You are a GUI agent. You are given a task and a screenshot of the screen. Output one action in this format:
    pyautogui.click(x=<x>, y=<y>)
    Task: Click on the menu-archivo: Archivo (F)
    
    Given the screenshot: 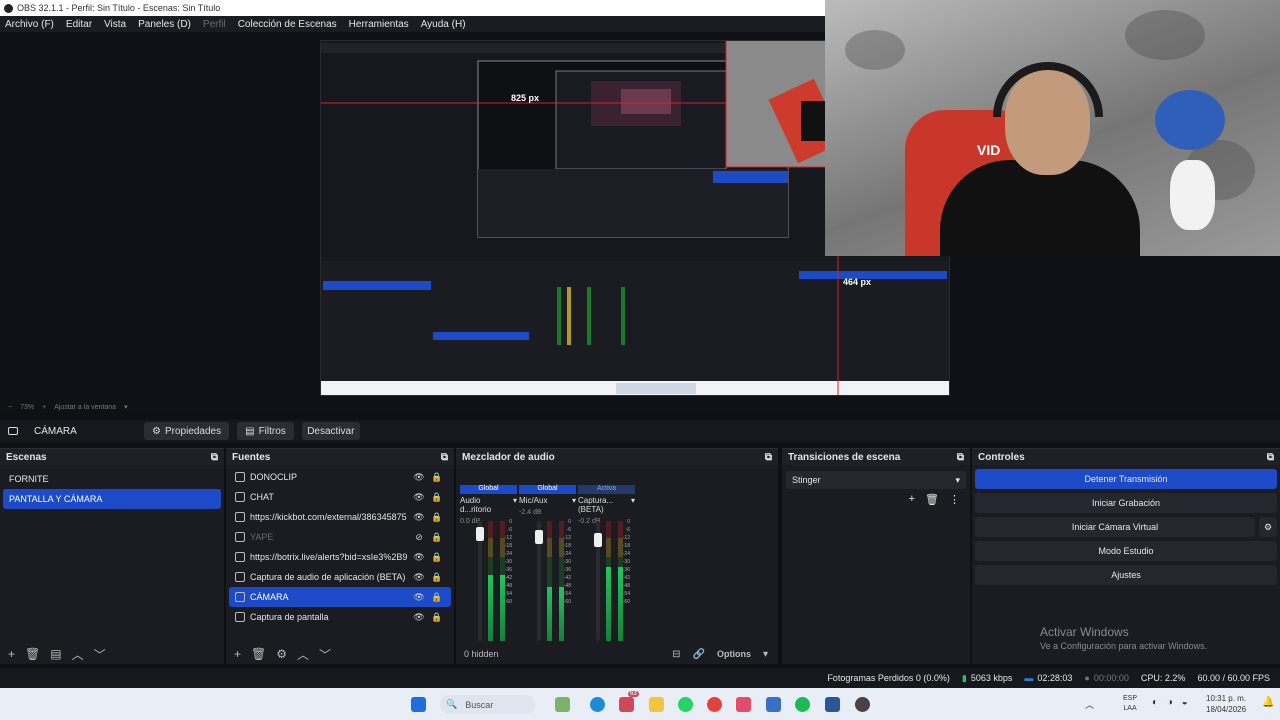 What is the action you would take?
    pyautogui.click(x=29, y=24)
    